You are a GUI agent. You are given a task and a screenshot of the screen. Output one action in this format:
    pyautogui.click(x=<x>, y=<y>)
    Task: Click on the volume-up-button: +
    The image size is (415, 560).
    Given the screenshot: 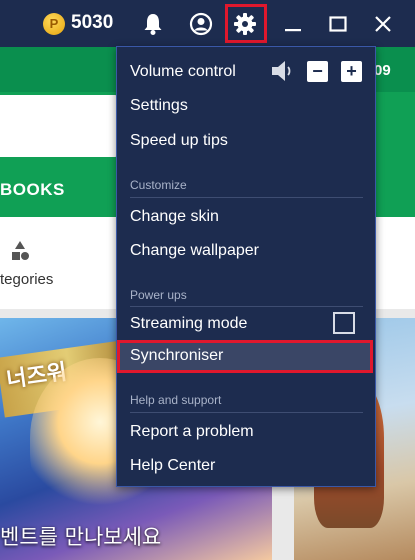 What is the action you would take?
    pyautogui.click(x=351, y=71)
    